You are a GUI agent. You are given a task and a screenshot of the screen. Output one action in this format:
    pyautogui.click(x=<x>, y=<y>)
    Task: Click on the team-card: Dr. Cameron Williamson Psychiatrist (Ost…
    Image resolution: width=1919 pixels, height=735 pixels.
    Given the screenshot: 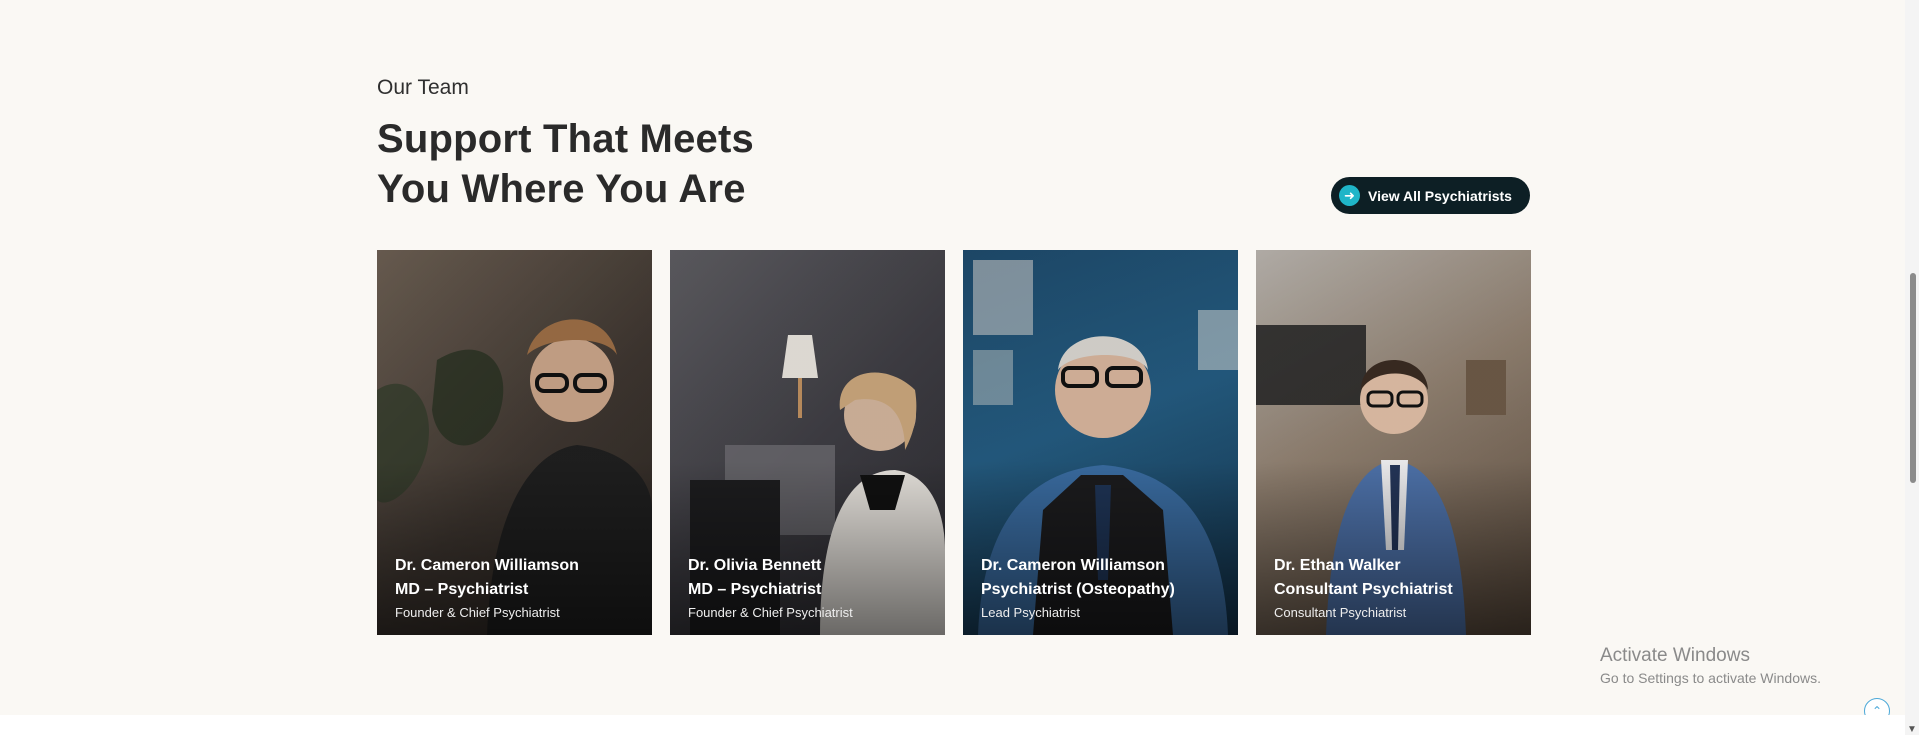 What is the action you would take?
    pyautogui.click(x=1100, y=442)
    